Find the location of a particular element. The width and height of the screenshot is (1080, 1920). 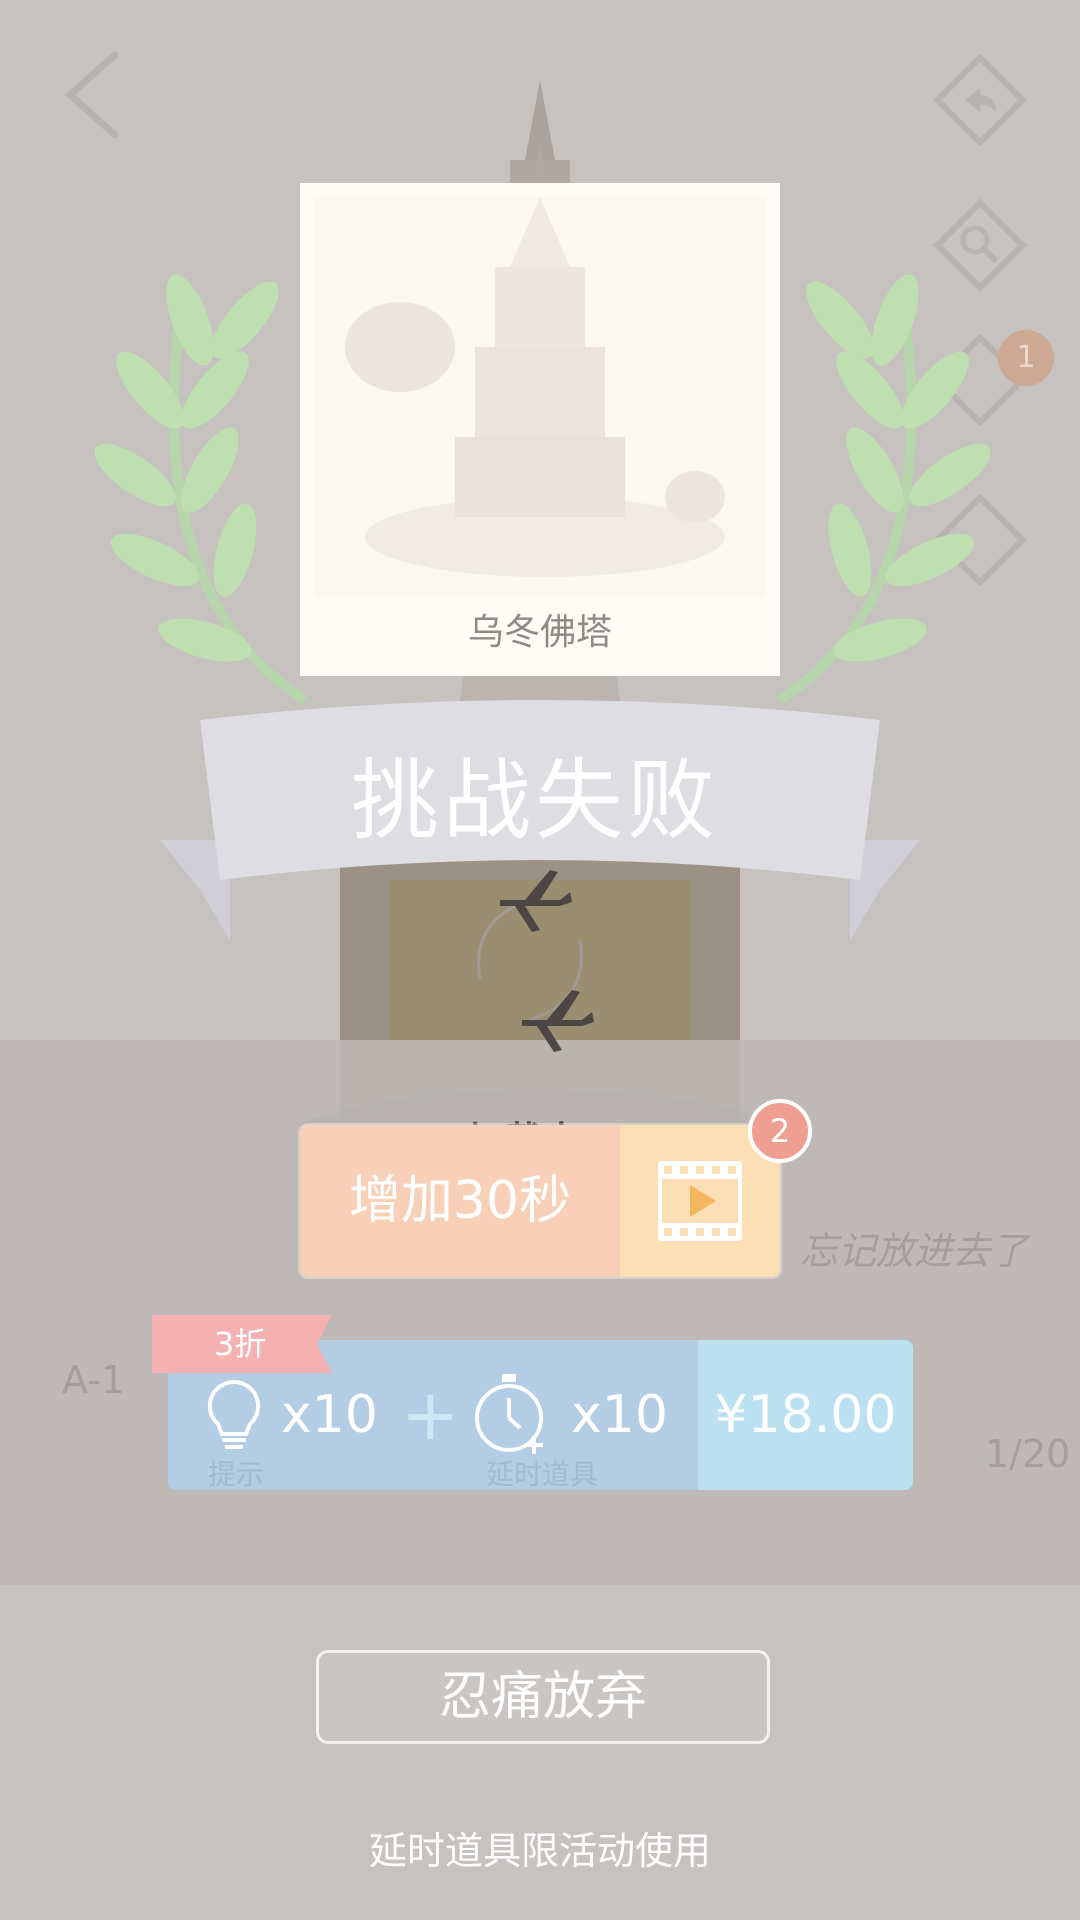

hint-label: 提示 is located at coordinates (236, 1474).